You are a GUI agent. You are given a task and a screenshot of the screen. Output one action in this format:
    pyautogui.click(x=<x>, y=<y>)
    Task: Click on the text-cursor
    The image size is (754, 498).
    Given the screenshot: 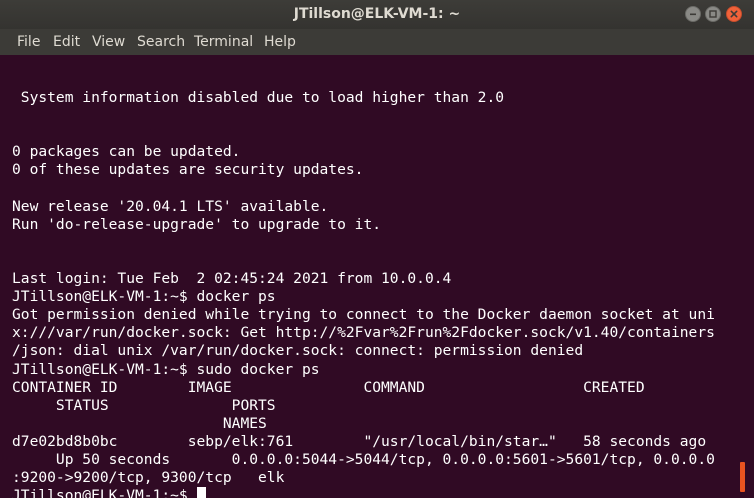 What is the action you would take?
    pyautogui.click(x=201, y=492)
    